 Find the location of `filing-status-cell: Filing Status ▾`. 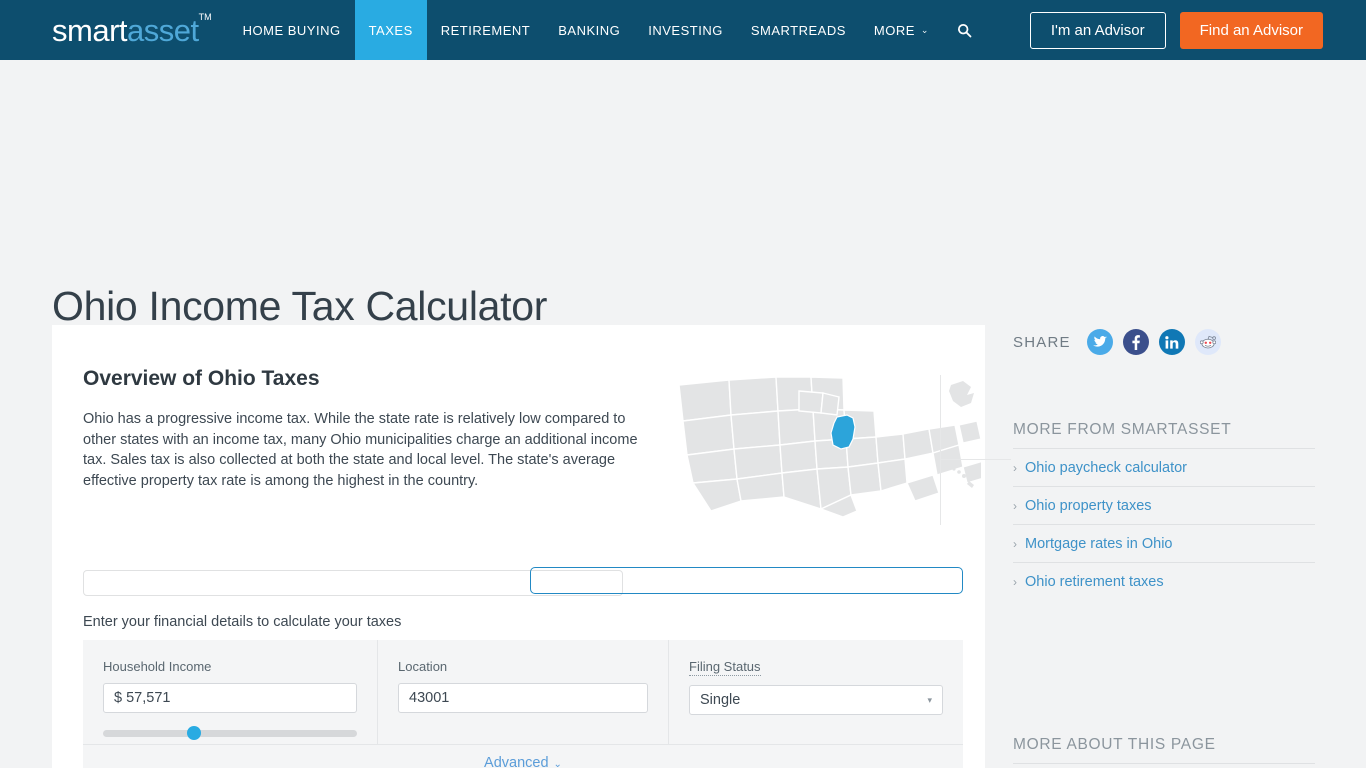

filing-status-cell: Filing Status ▾ is located at coordinates (816, 698).